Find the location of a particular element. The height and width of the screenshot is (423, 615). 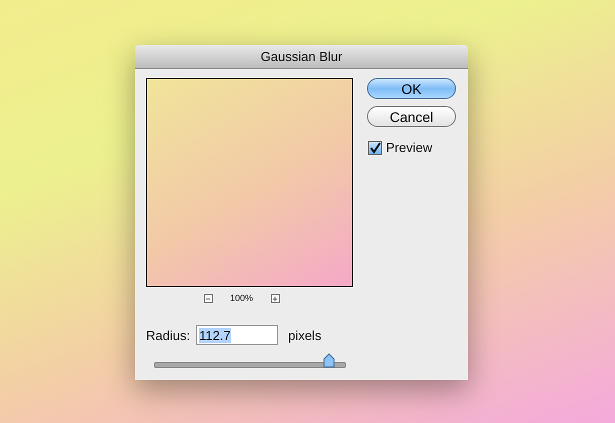

zoom-in-button: + is located at coordinates (275, 298).